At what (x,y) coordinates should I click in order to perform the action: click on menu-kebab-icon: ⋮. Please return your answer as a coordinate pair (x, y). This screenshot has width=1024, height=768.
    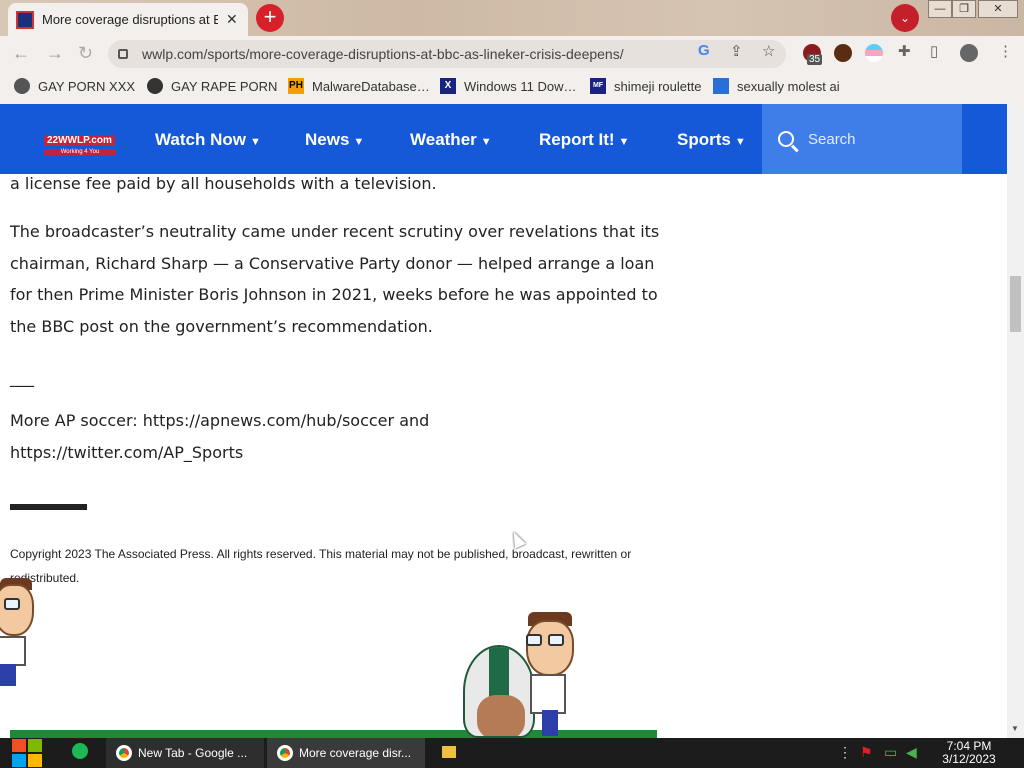
    Looking at the image, I should click on (1005, 51).